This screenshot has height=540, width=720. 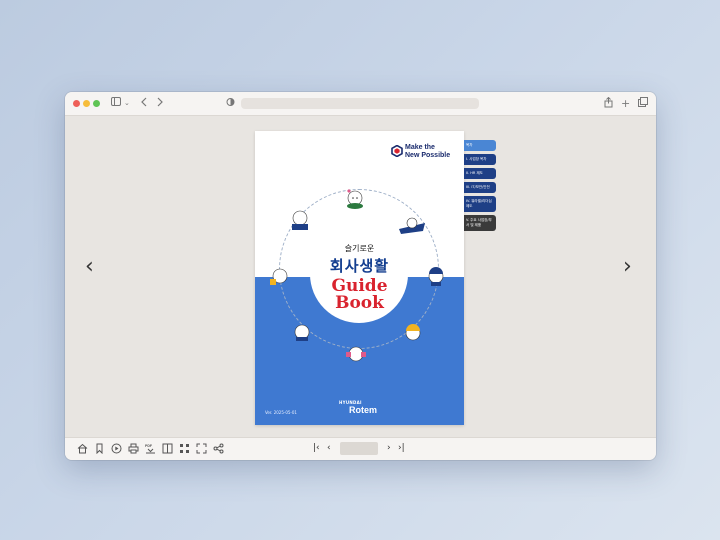 What do you see at coordinates (480, 204) in the screenshot?
I see `toc-tab-4: IV. 워라밸/리더십 제도` at bounding box center [480, 204].